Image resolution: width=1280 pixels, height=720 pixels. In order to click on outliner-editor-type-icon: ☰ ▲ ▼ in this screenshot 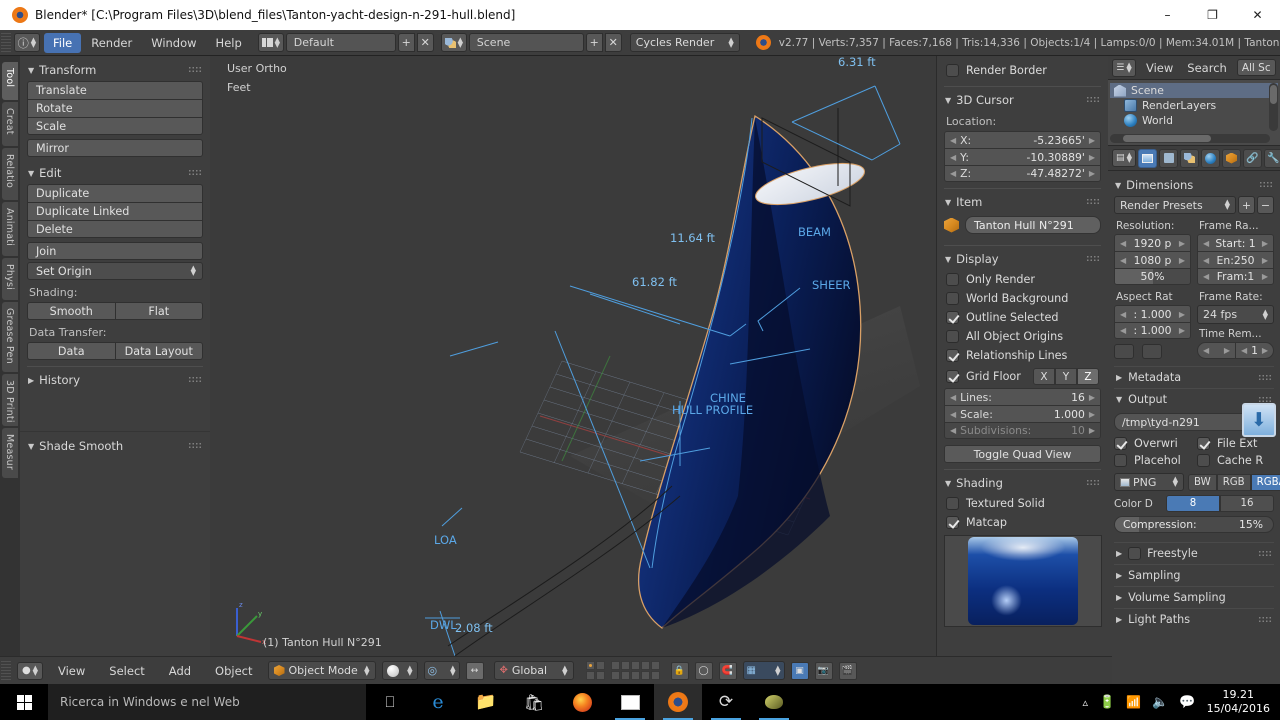, I will do `click(1124, 67)`.